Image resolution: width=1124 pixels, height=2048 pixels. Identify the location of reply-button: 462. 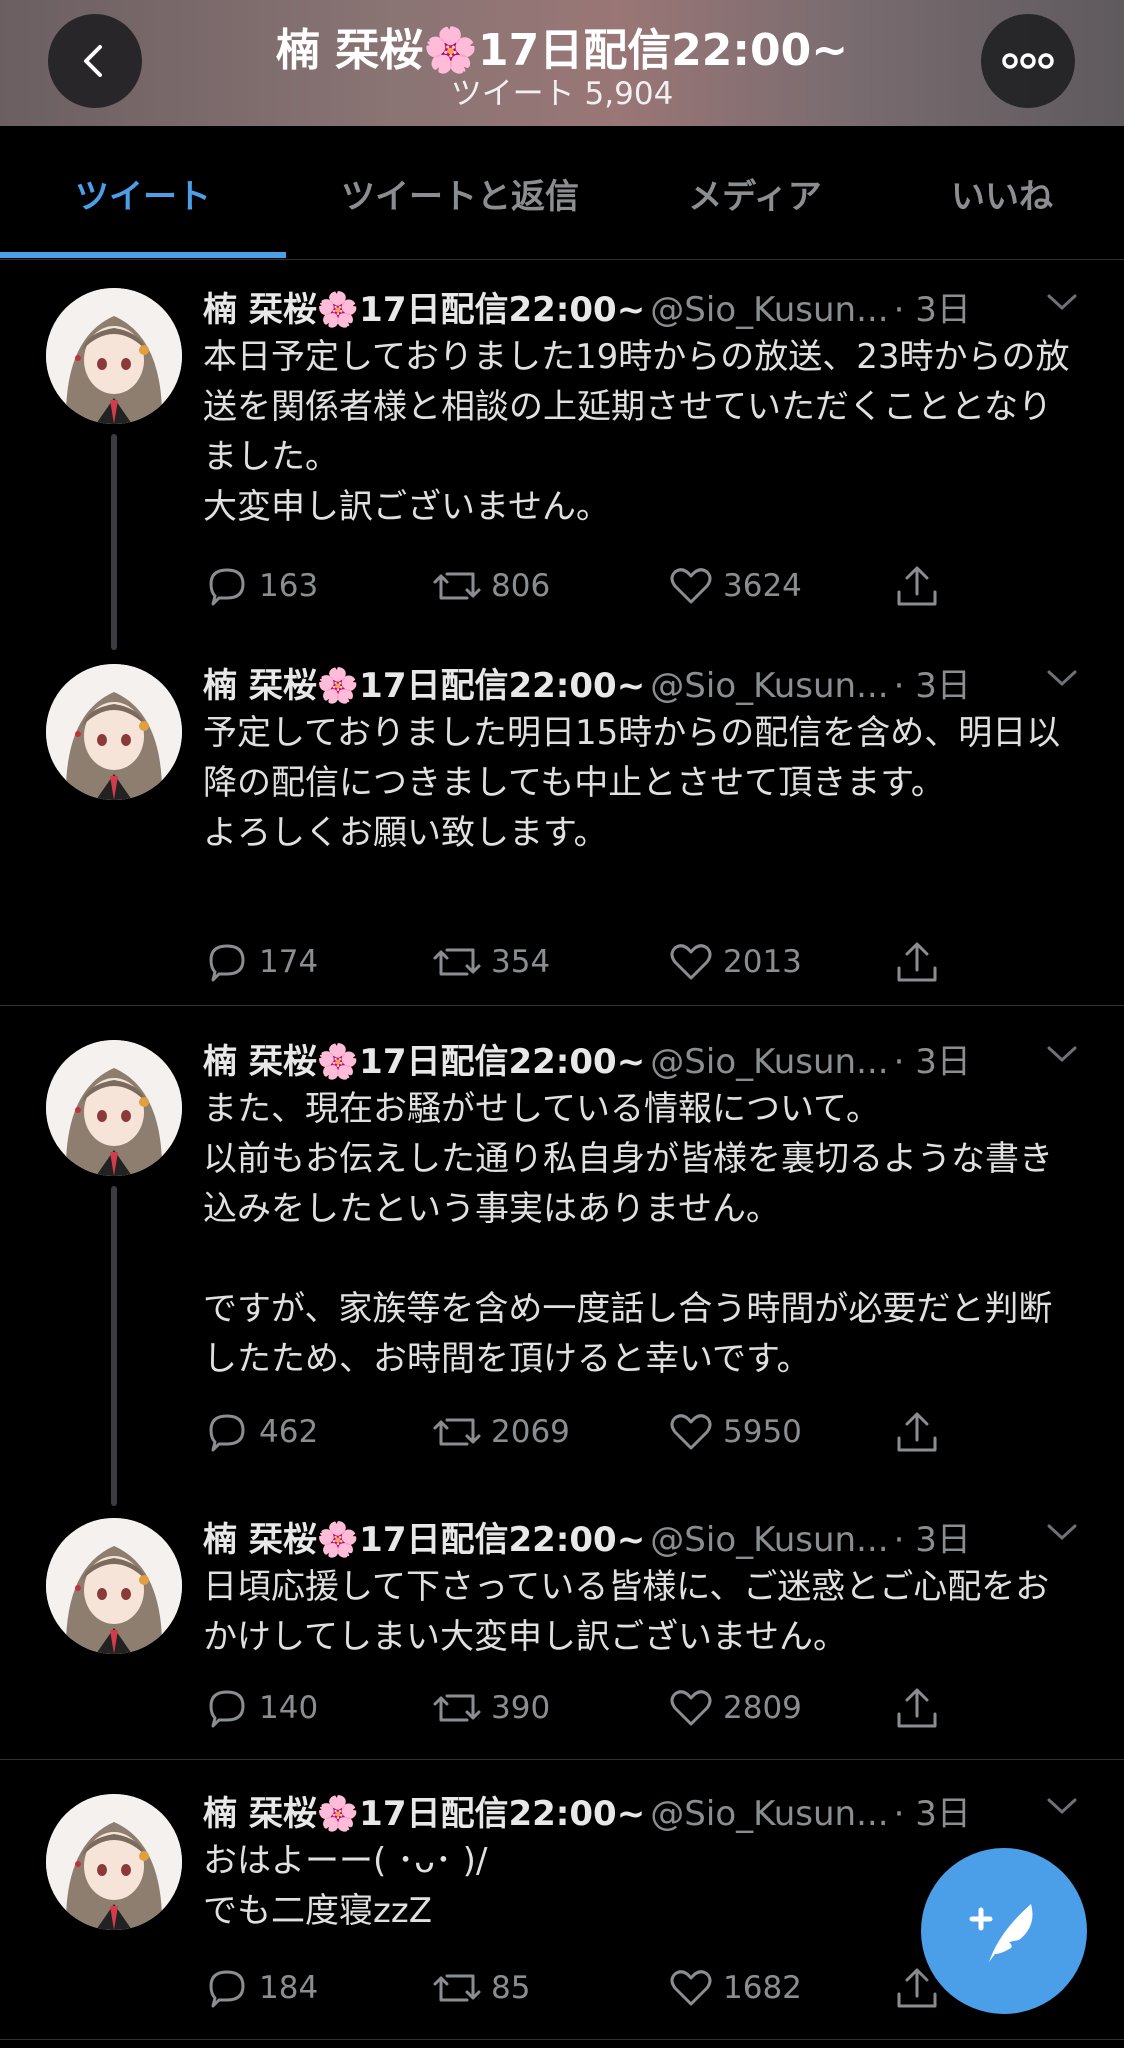
(260, 1432).